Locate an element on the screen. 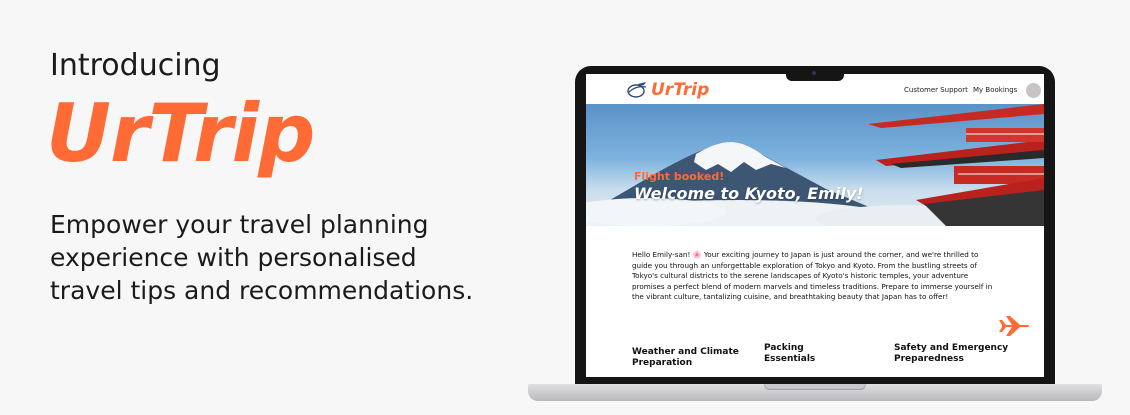  section-weather: Weather and Climate Preparation is located at coordinates (687, 358).